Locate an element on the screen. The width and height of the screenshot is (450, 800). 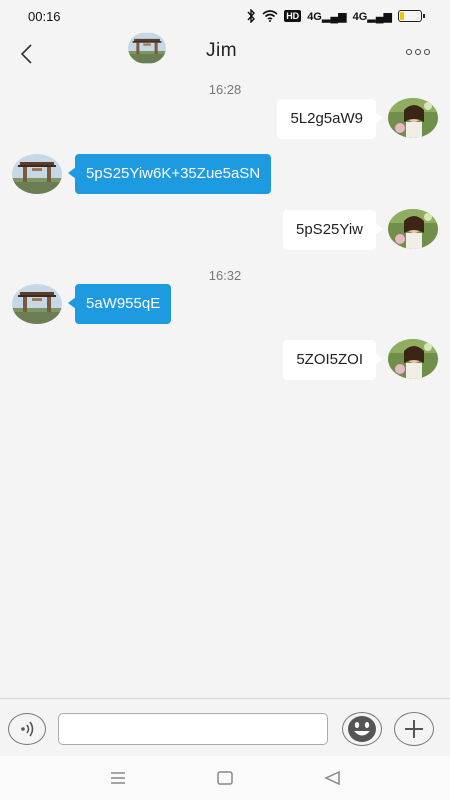
outgoing-message: 5L2g5aW9 is located at coordinates (330, 119).